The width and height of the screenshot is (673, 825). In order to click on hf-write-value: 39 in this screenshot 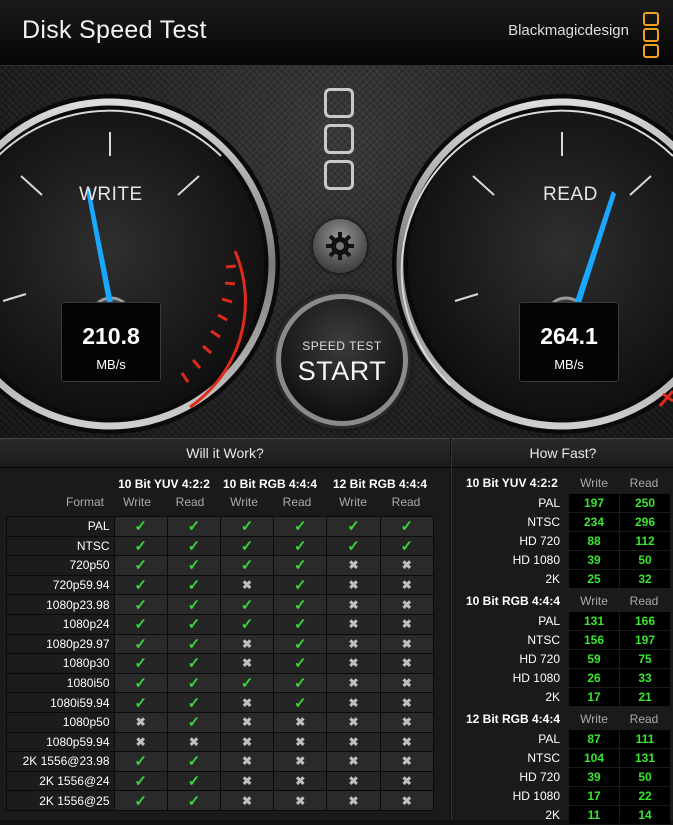, I will do `click(594, 560)`.